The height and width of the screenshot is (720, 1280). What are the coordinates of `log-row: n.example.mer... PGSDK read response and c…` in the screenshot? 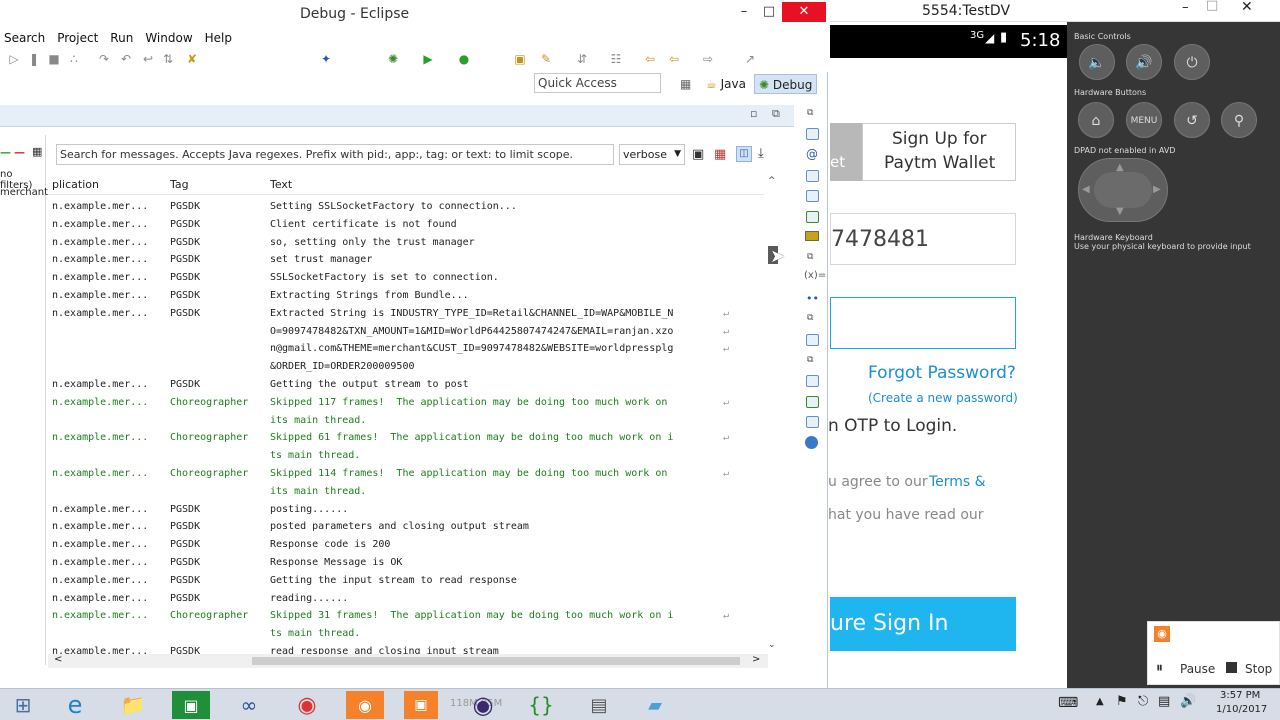 It's located at (406, 648).